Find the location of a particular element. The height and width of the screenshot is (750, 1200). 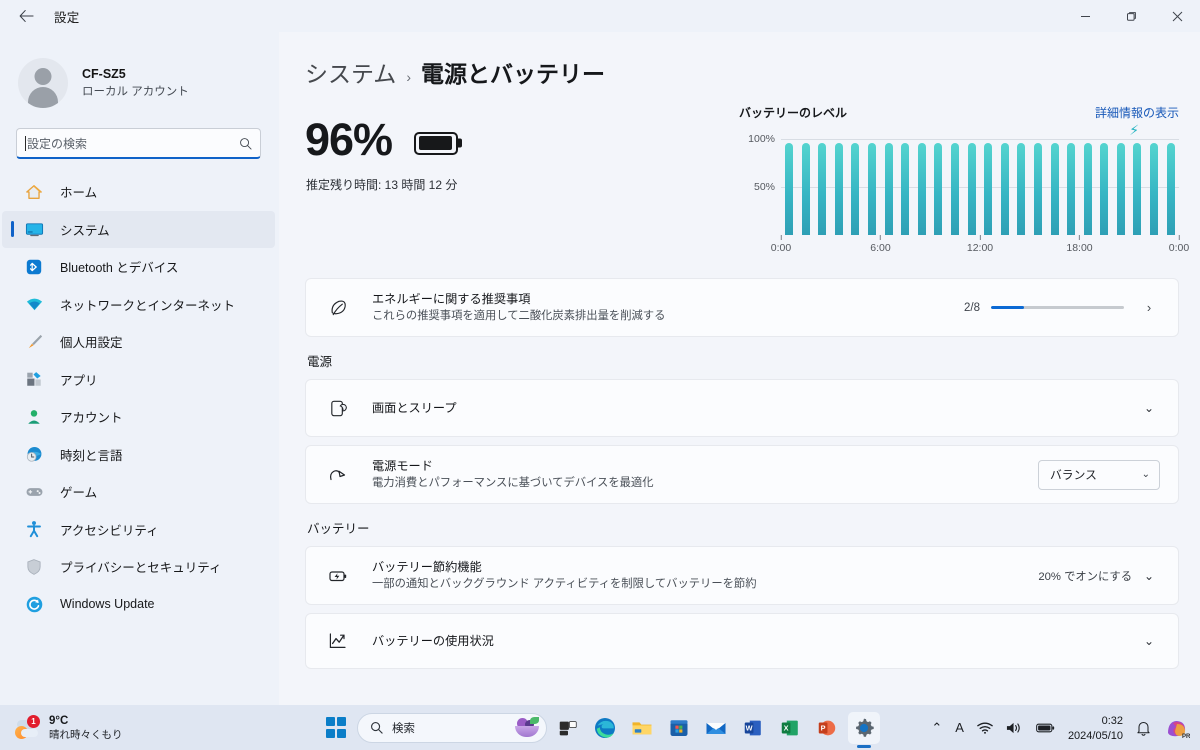

tray-overflow-button: ⌃ is located at coordinates (936, 728).